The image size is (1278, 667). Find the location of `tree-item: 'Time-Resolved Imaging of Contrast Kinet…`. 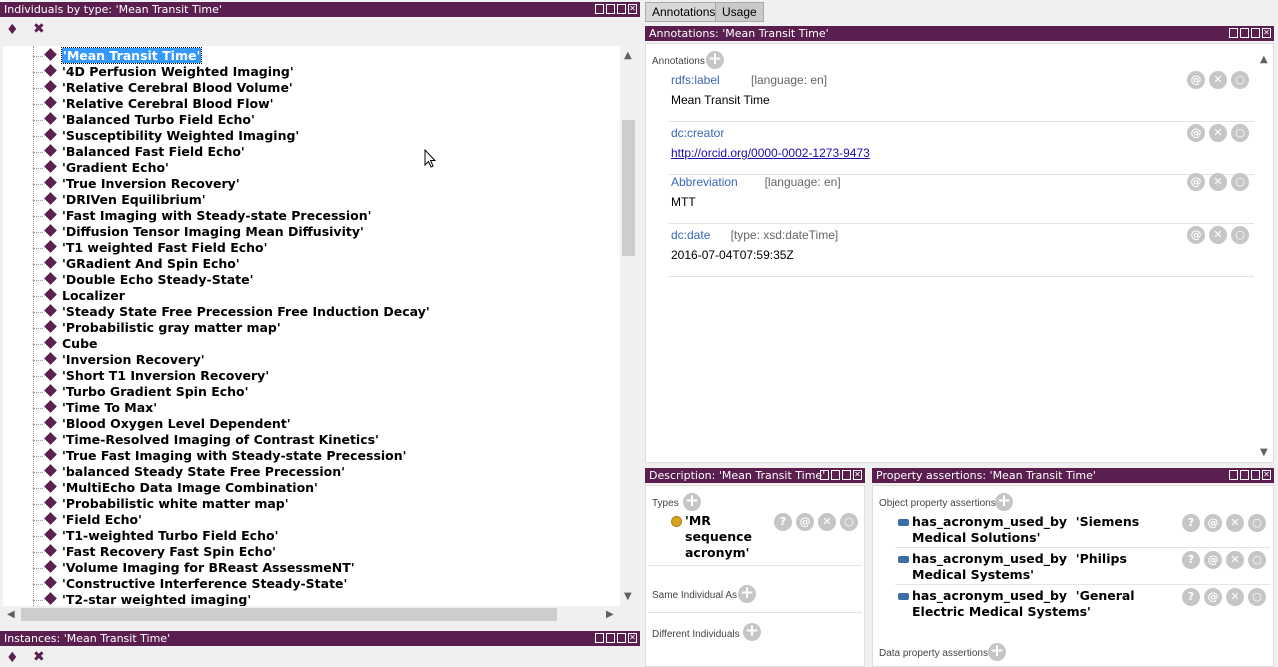

tree-item: 'Time-Resolved Imaging of Contrast Kinet… is located at coordinates (206, 440).